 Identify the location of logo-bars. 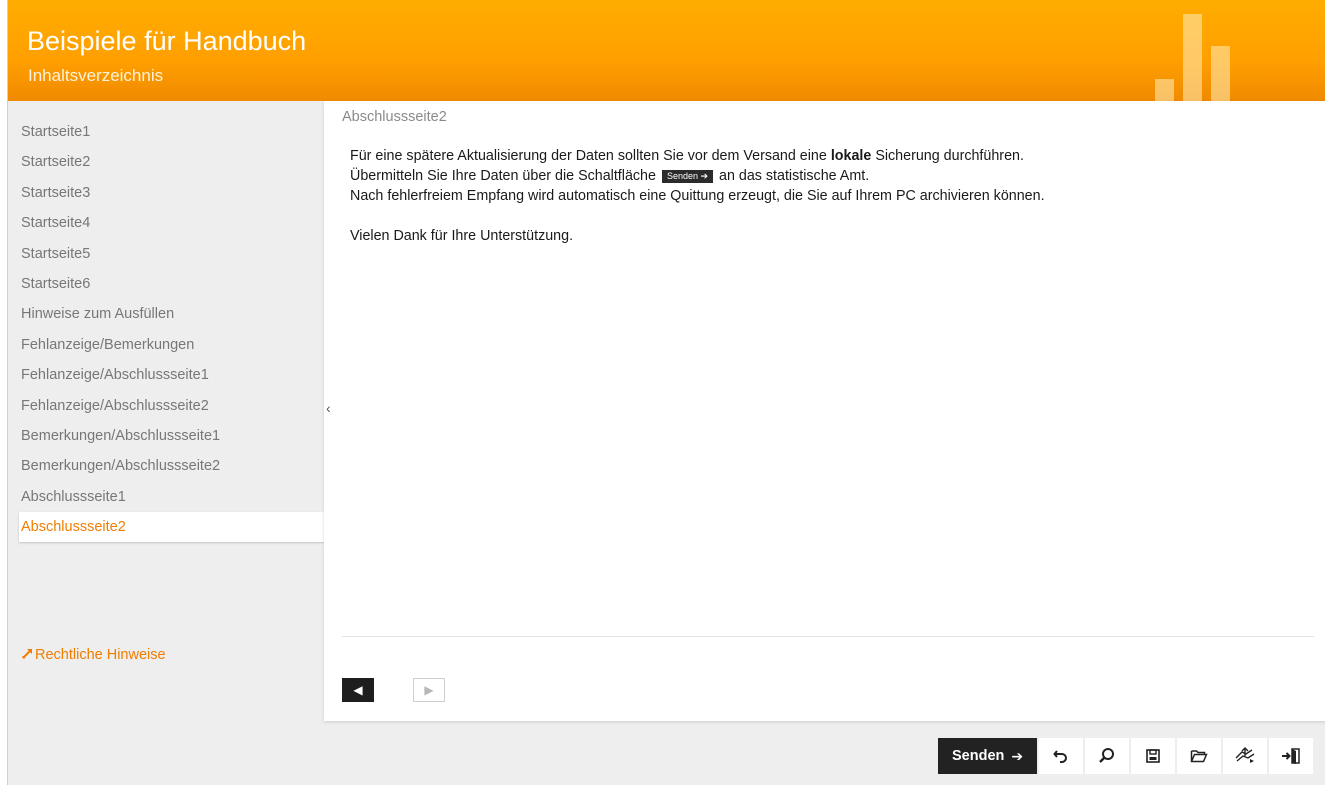
(1195, 57).